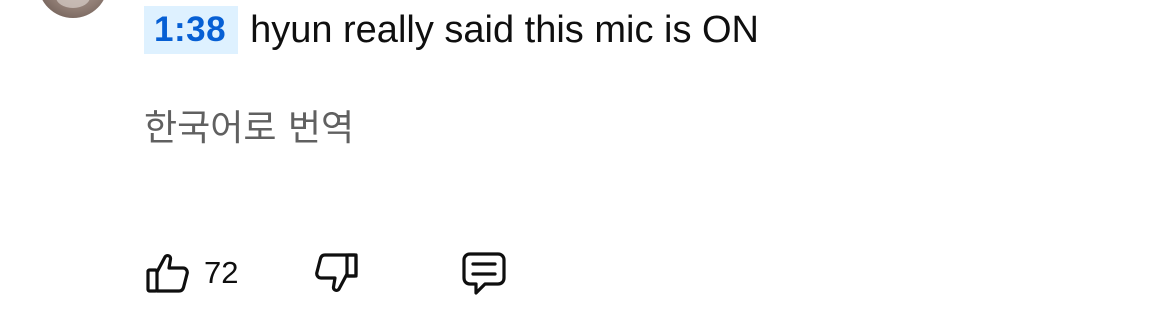 The image size is (1170, 322). What do you see at coordinates (168, 273) in the screenshot?
I see `thumbs-up-icon` at bounding box center [168, 273].